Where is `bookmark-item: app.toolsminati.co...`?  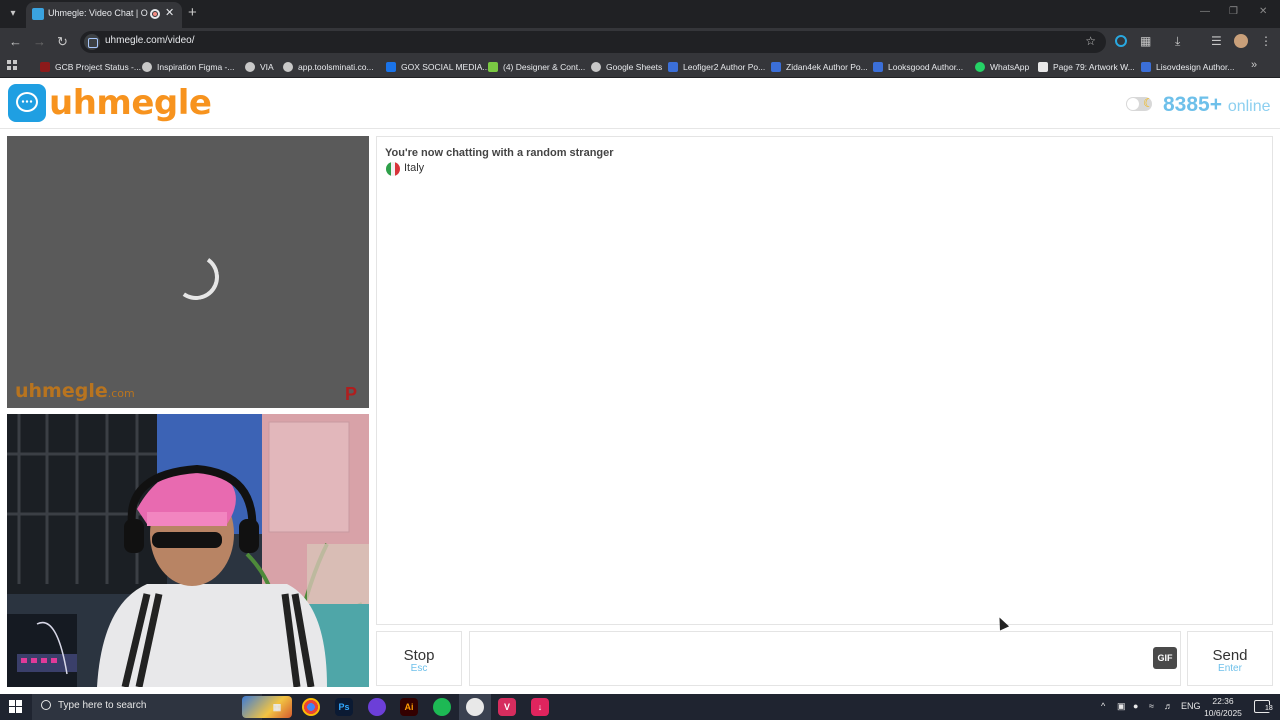 bookmark-item: app.toolsminati.co... is located at coordinates (328, 67).